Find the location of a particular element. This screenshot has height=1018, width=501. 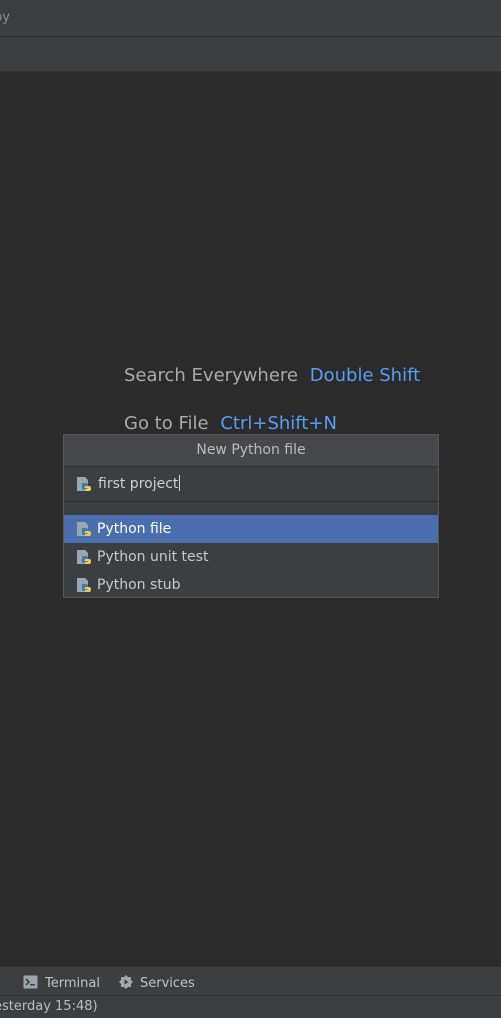

hint-label: Search Everywhere is located at coordinates (211, 375).